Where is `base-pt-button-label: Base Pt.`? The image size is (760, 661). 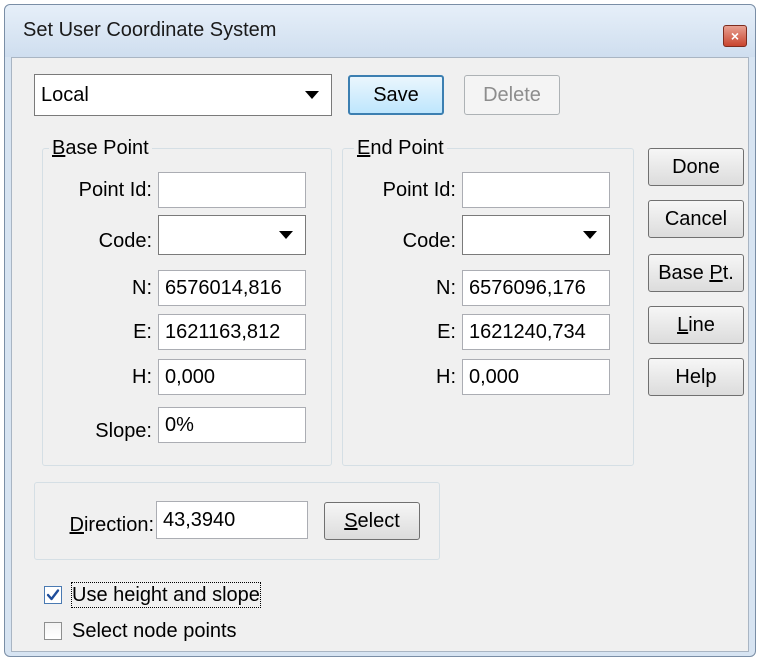
base-pt-button-label: Base Pt. is located at coordinates (696, 272).